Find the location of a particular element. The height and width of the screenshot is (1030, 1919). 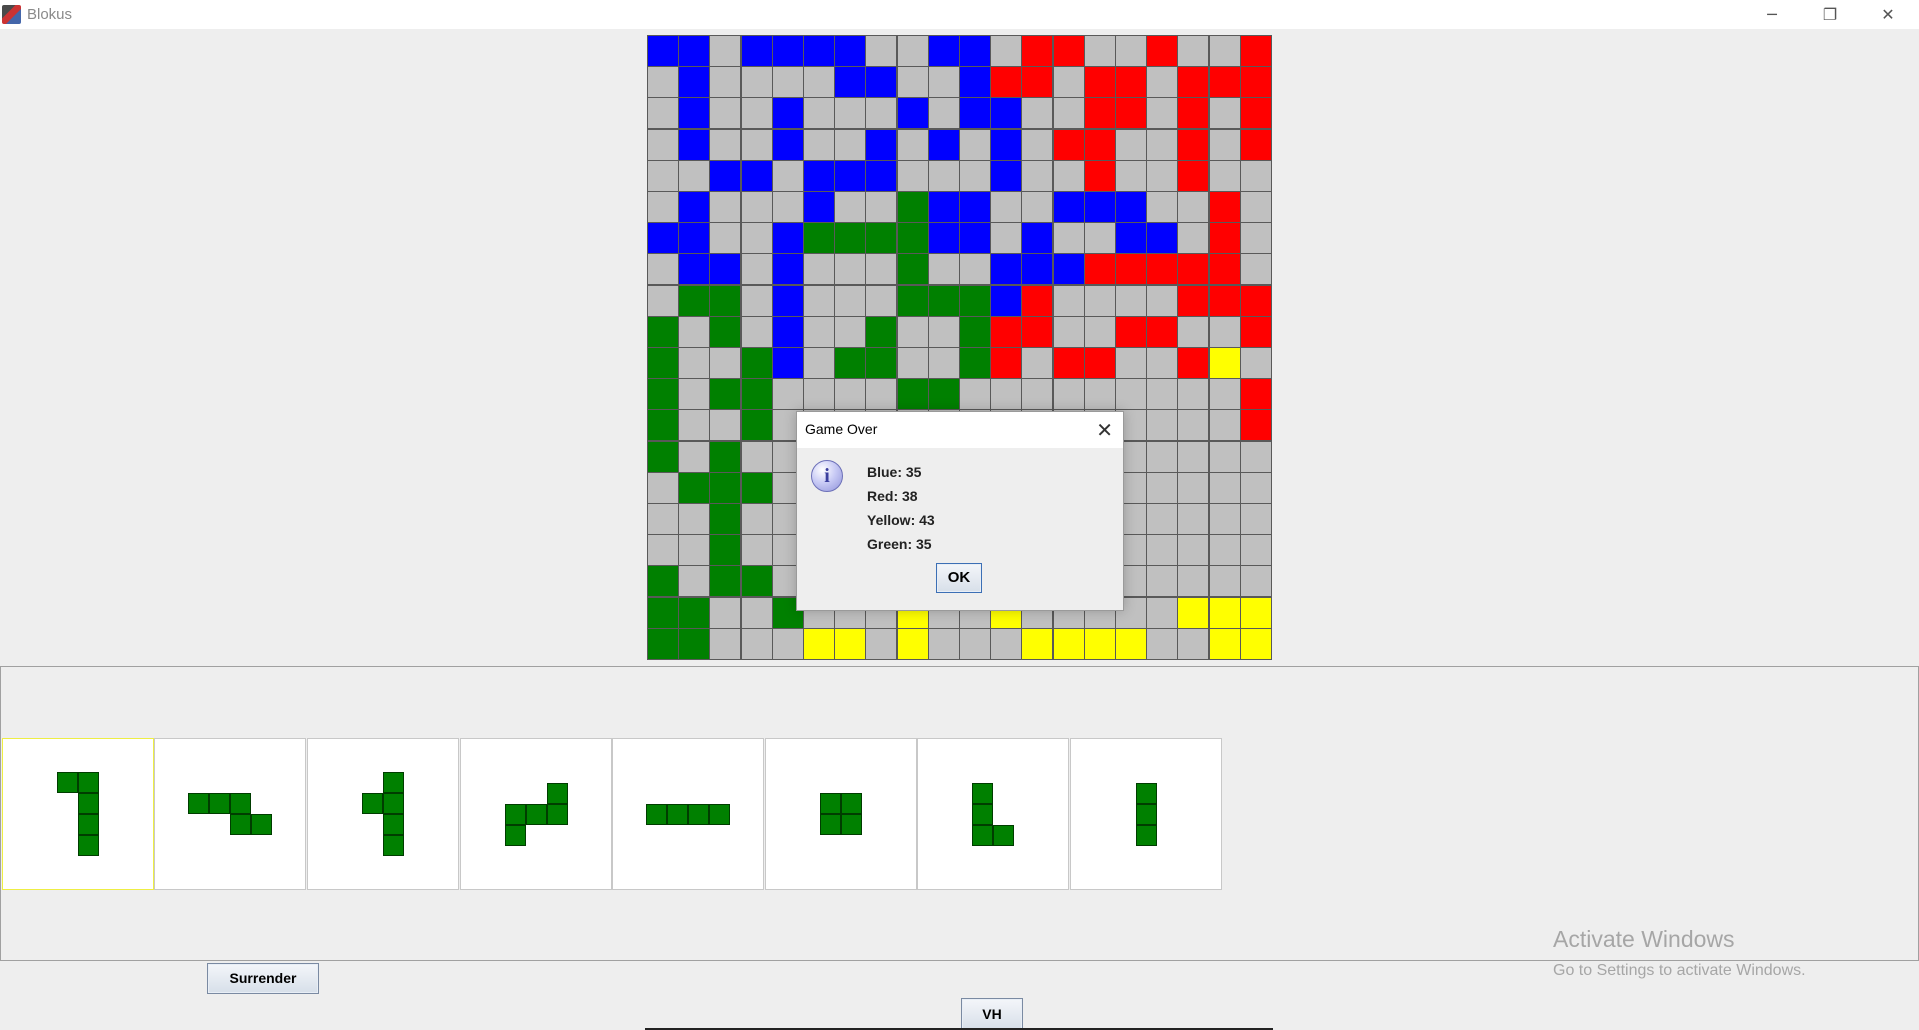

ok-button: OK is located at coordinates (959, 578).